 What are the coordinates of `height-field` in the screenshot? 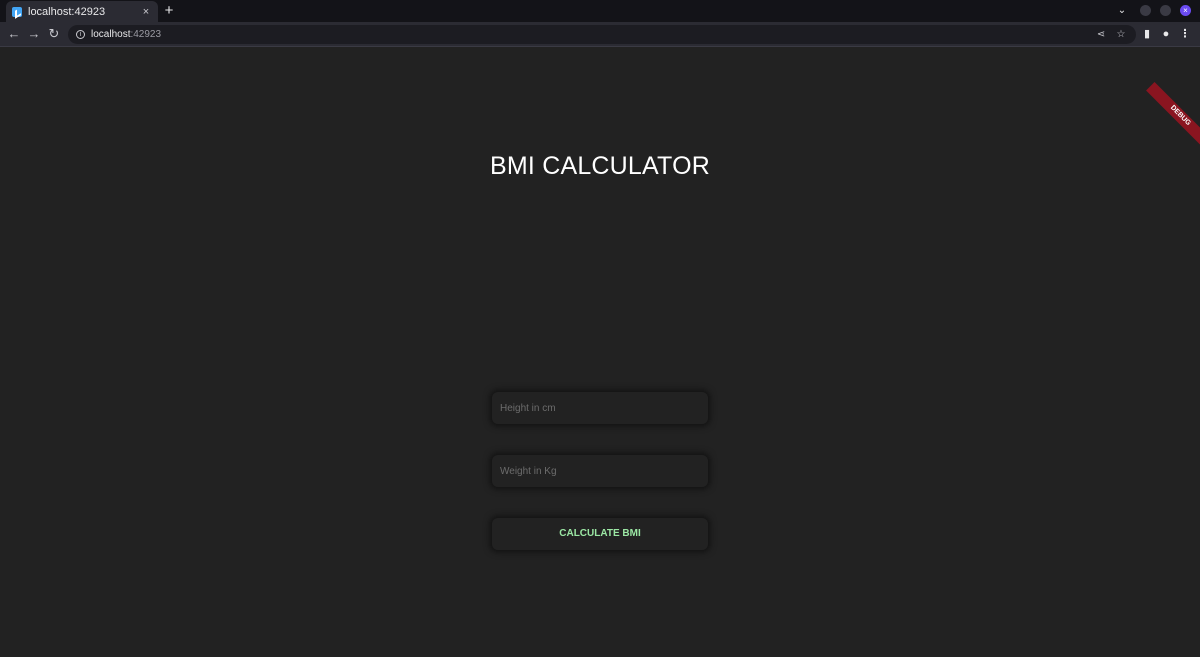 It's located at (600, 408).